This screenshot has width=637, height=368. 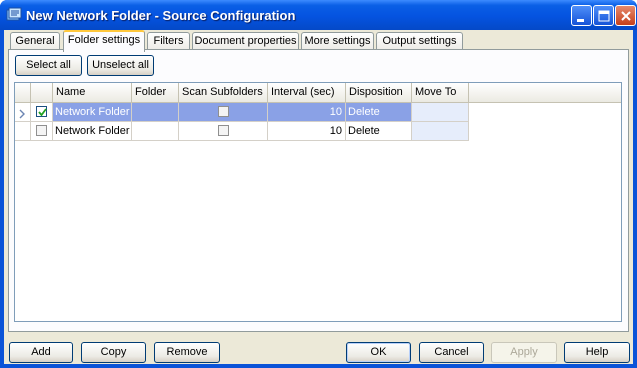 I want to click on maximize-button, so click(x=603, y=15).